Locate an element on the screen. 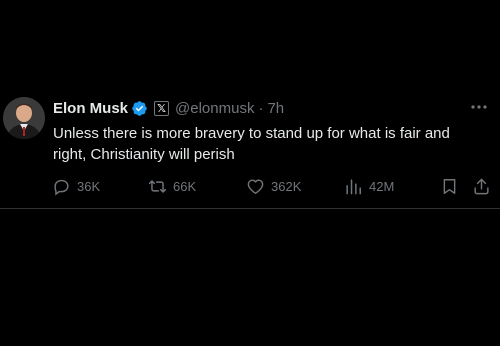 Image resolution: width=500 pixels, height=346 pixels. tweet-actions: 36K 66K 362K 42M is located at coordinates (250, 186).